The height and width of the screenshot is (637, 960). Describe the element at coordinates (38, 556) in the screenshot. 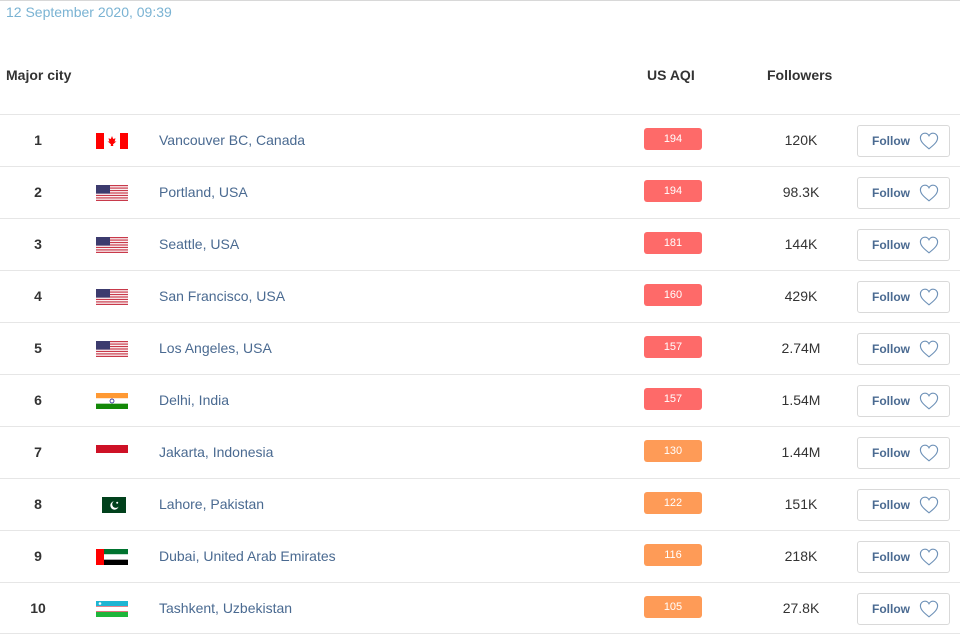

I see `rank: 9` at that location.